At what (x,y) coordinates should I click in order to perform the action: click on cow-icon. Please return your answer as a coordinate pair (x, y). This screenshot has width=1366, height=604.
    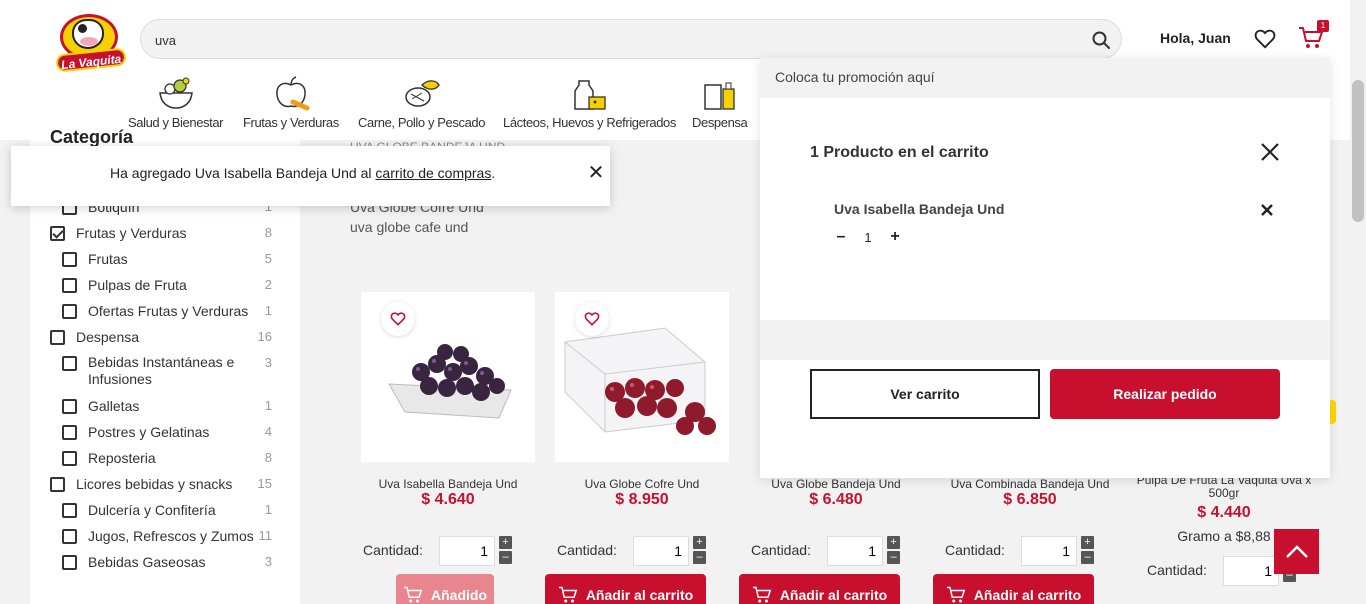
    Looking at the image, I should click on (88, 34).